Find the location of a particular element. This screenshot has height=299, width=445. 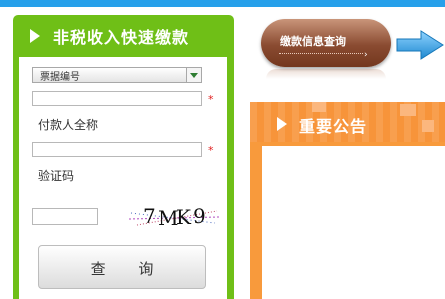

query-button: 查 询 is located at coordinates (122, 267).